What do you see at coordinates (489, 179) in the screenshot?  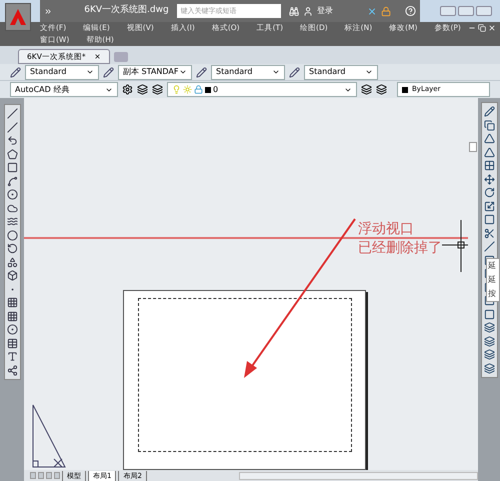 I see `move-icon` at bounding box center [489, 179].